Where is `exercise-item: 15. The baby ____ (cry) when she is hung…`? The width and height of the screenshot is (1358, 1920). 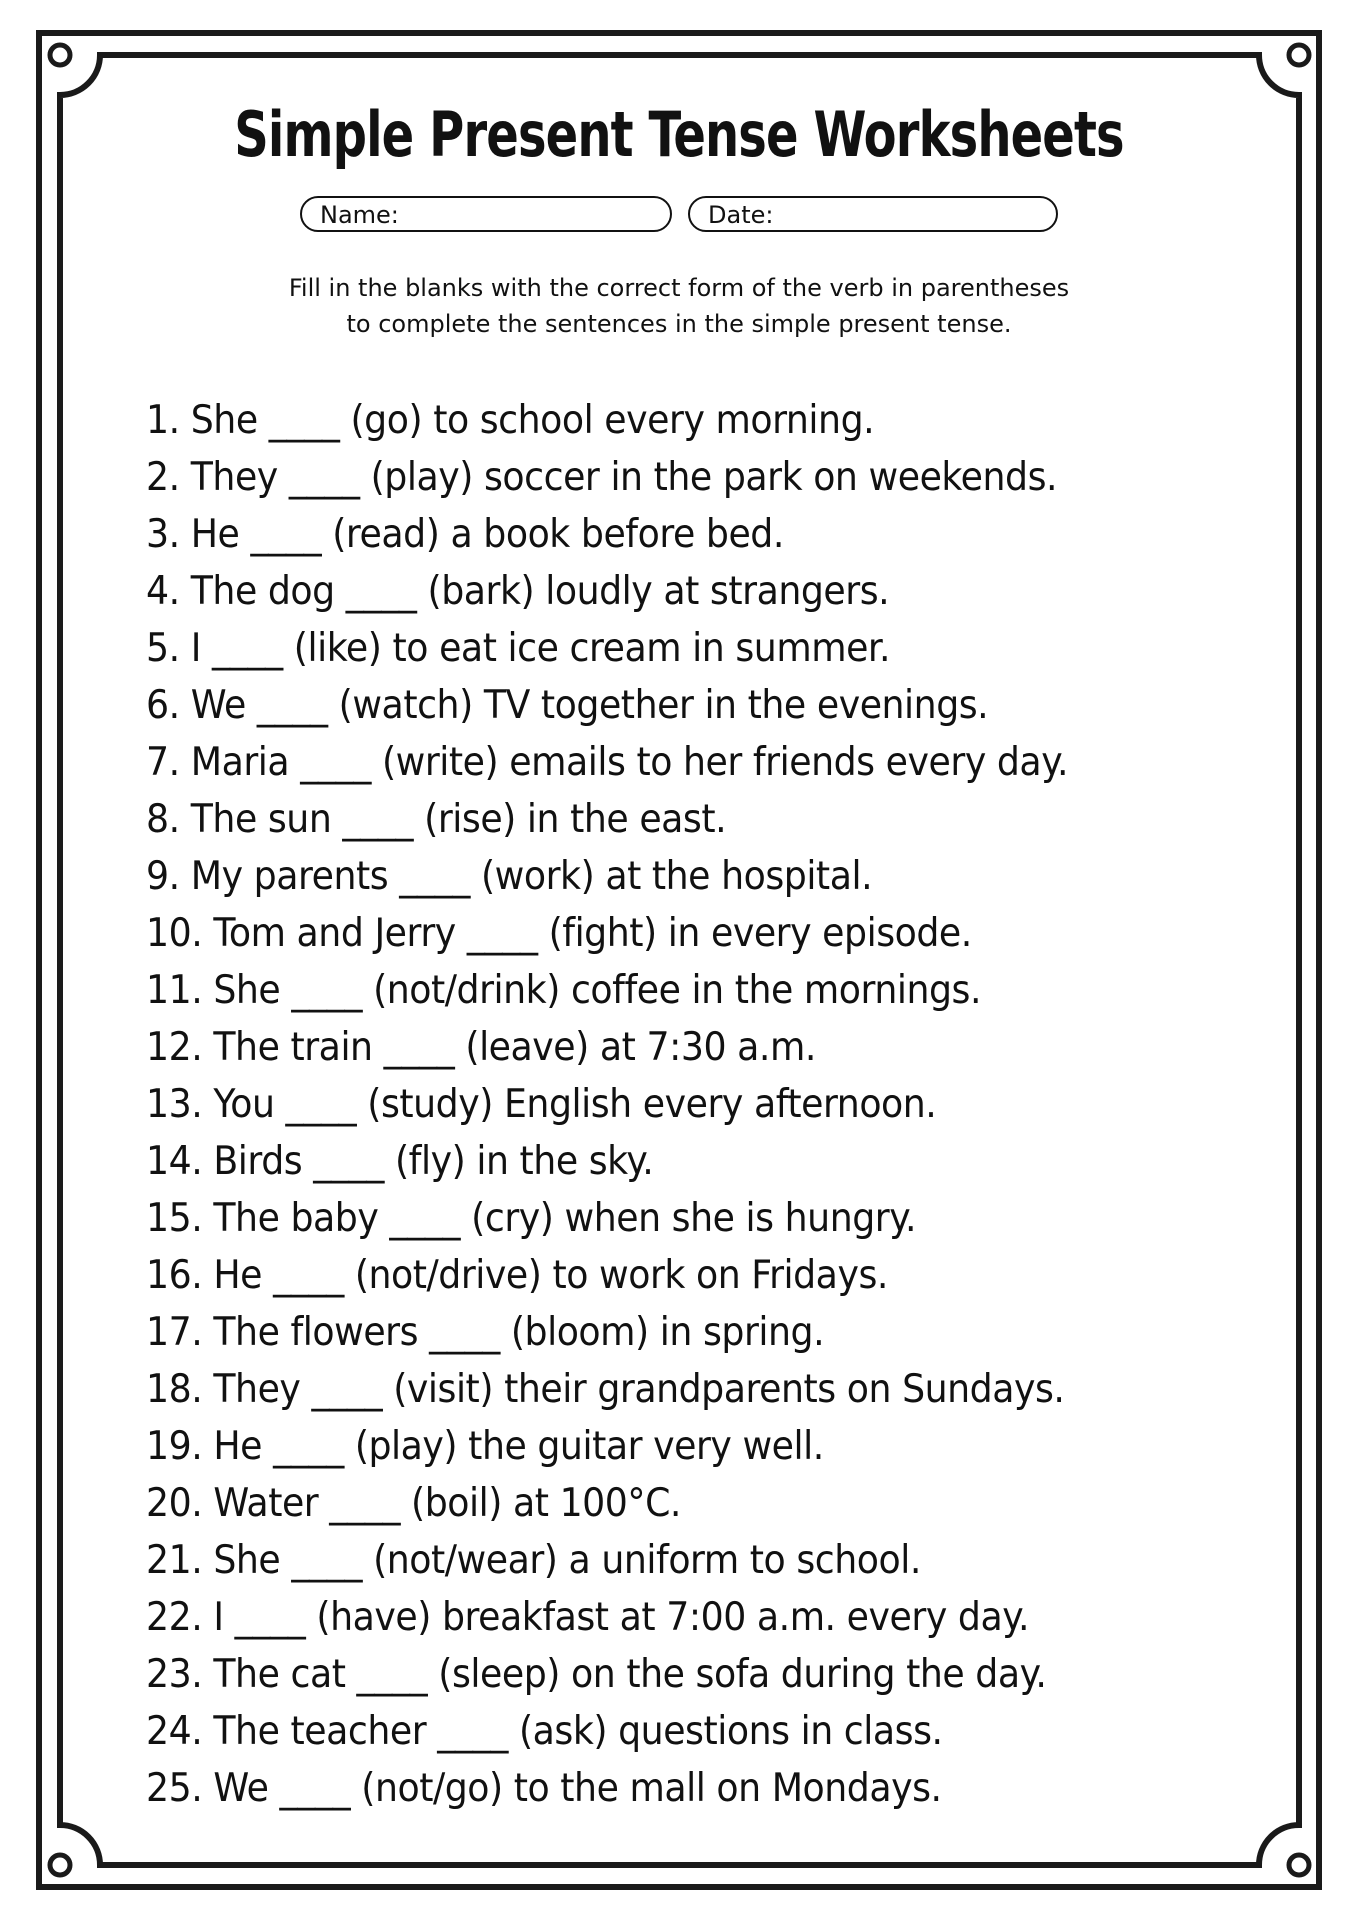 exercise-item: 15. The baby ____ (cry) when she is hung… is located at coordinates (531, 1218).